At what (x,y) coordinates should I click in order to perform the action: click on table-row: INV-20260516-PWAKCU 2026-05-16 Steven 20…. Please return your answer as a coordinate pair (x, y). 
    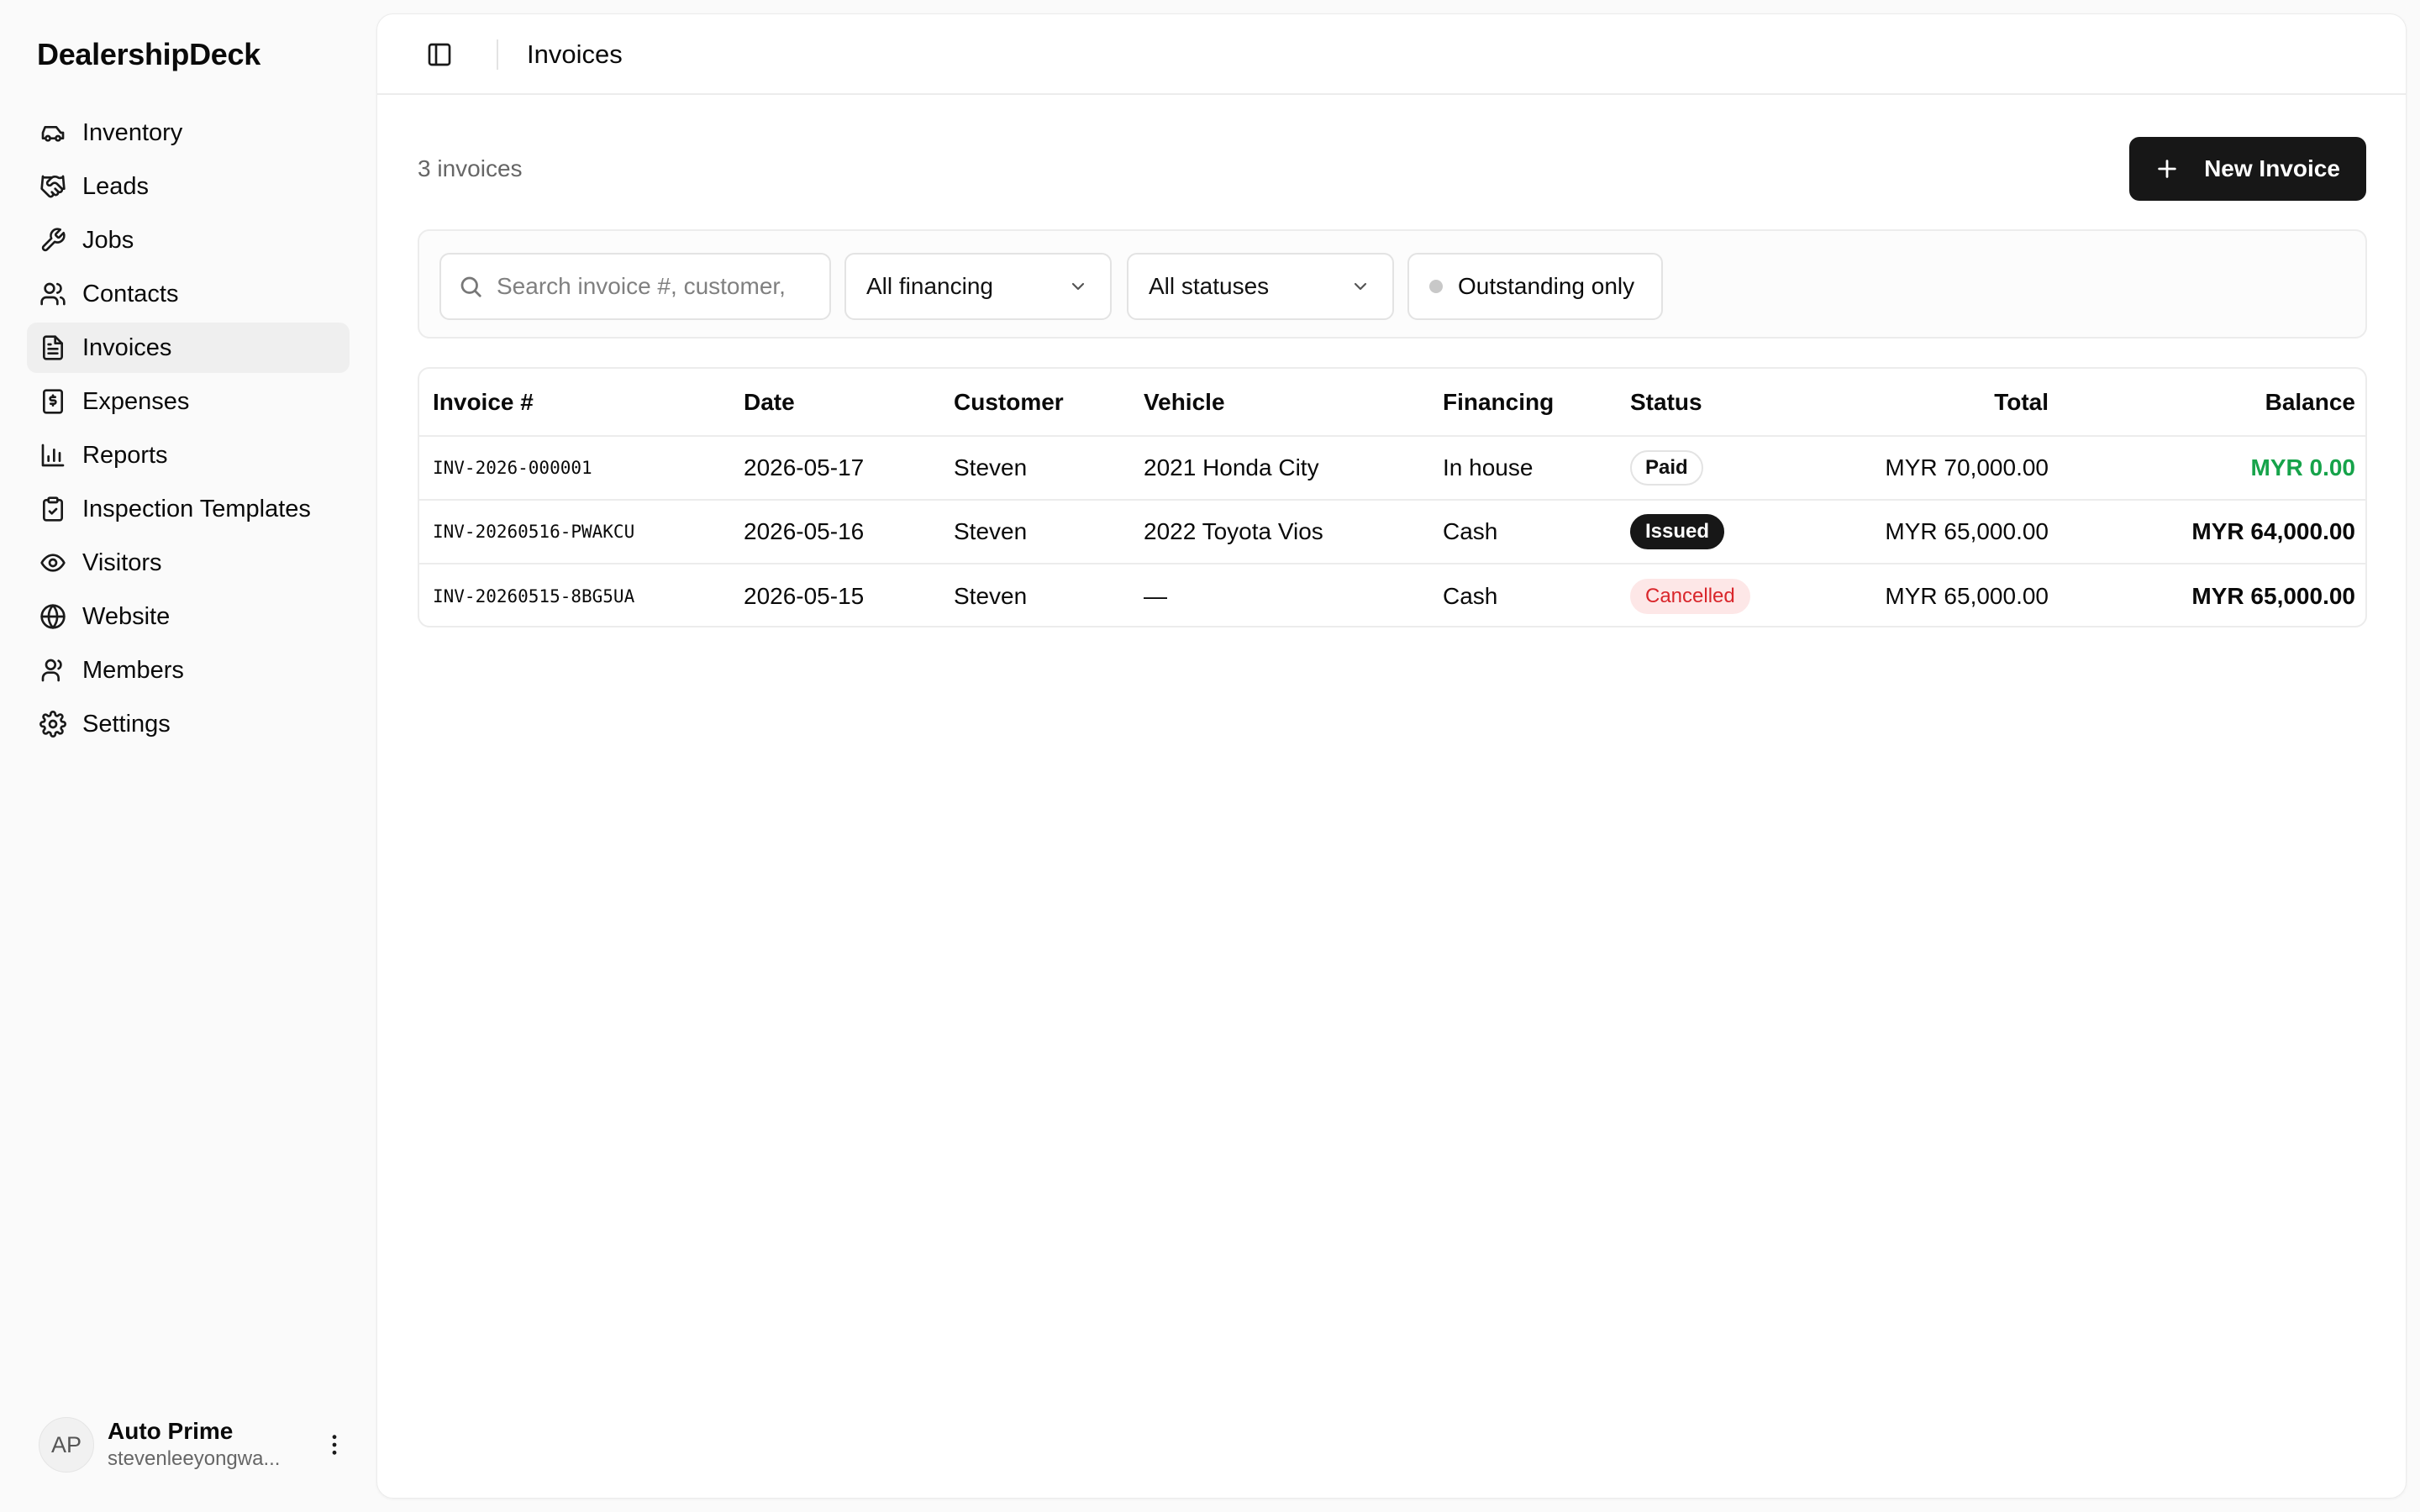
    Looking at the image, I should click on (1392, 532).